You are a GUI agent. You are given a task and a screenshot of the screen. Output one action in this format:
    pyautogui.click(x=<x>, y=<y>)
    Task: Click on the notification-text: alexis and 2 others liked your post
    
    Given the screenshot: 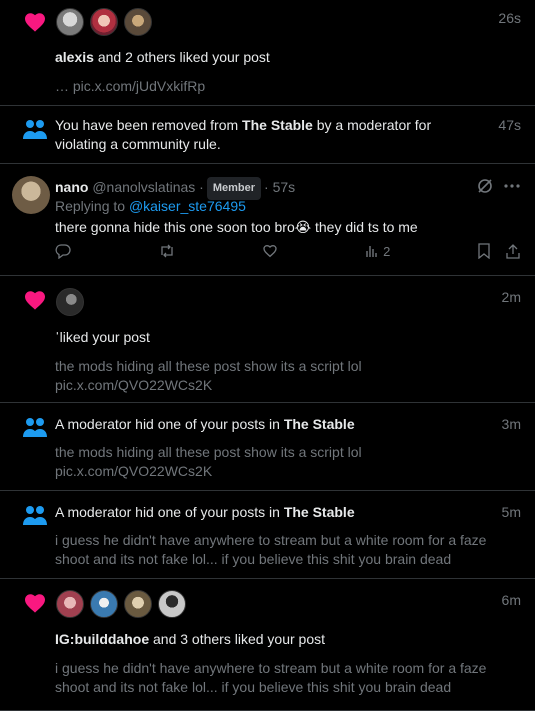 What is the action you would take?
    pyautogui.click(x=270, y=57)
    